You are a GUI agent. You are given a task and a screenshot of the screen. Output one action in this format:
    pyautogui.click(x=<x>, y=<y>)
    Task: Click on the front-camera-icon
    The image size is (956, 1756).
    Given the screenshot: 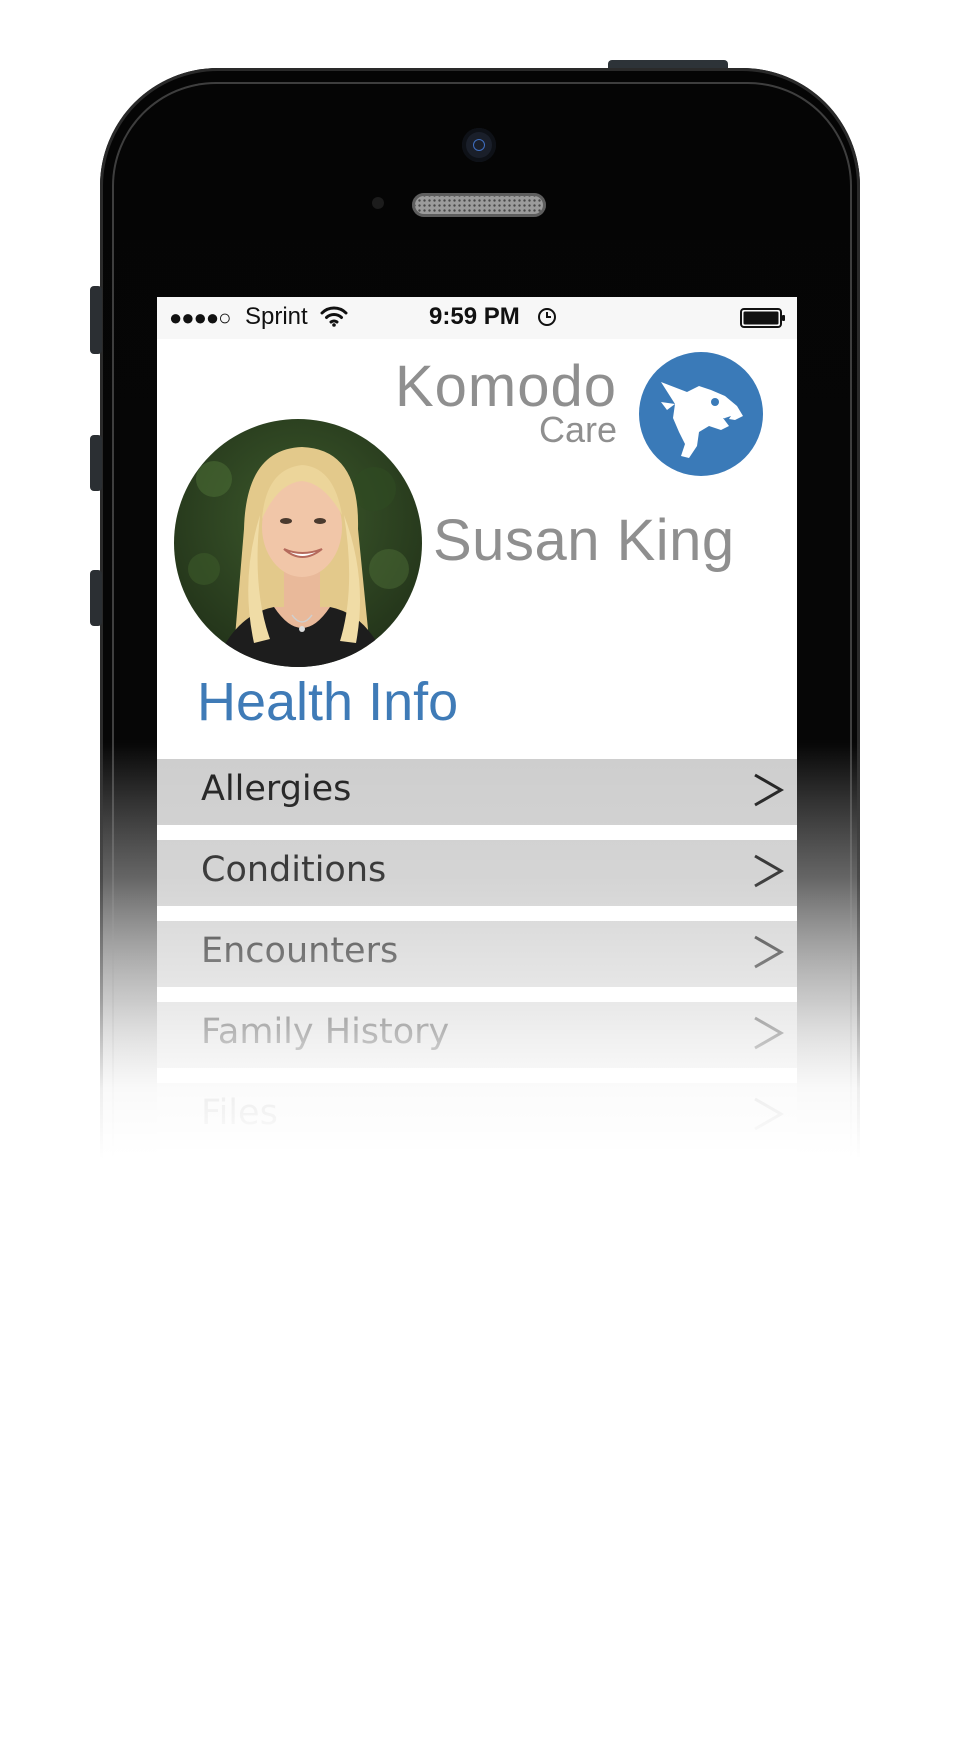 What is the action you would take?
    pyautogui.click(x=479, y=145)
    